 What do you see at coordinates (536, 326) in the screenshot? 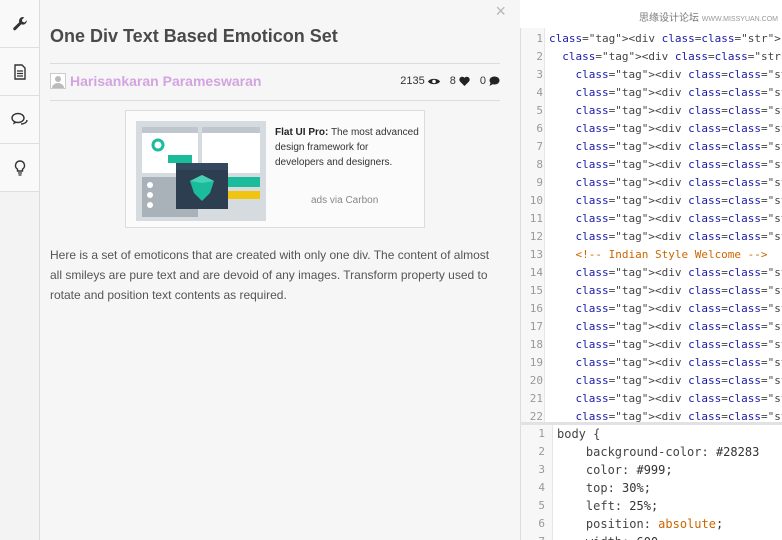
I see `line-number: 17` at bounding box center [536, 326].